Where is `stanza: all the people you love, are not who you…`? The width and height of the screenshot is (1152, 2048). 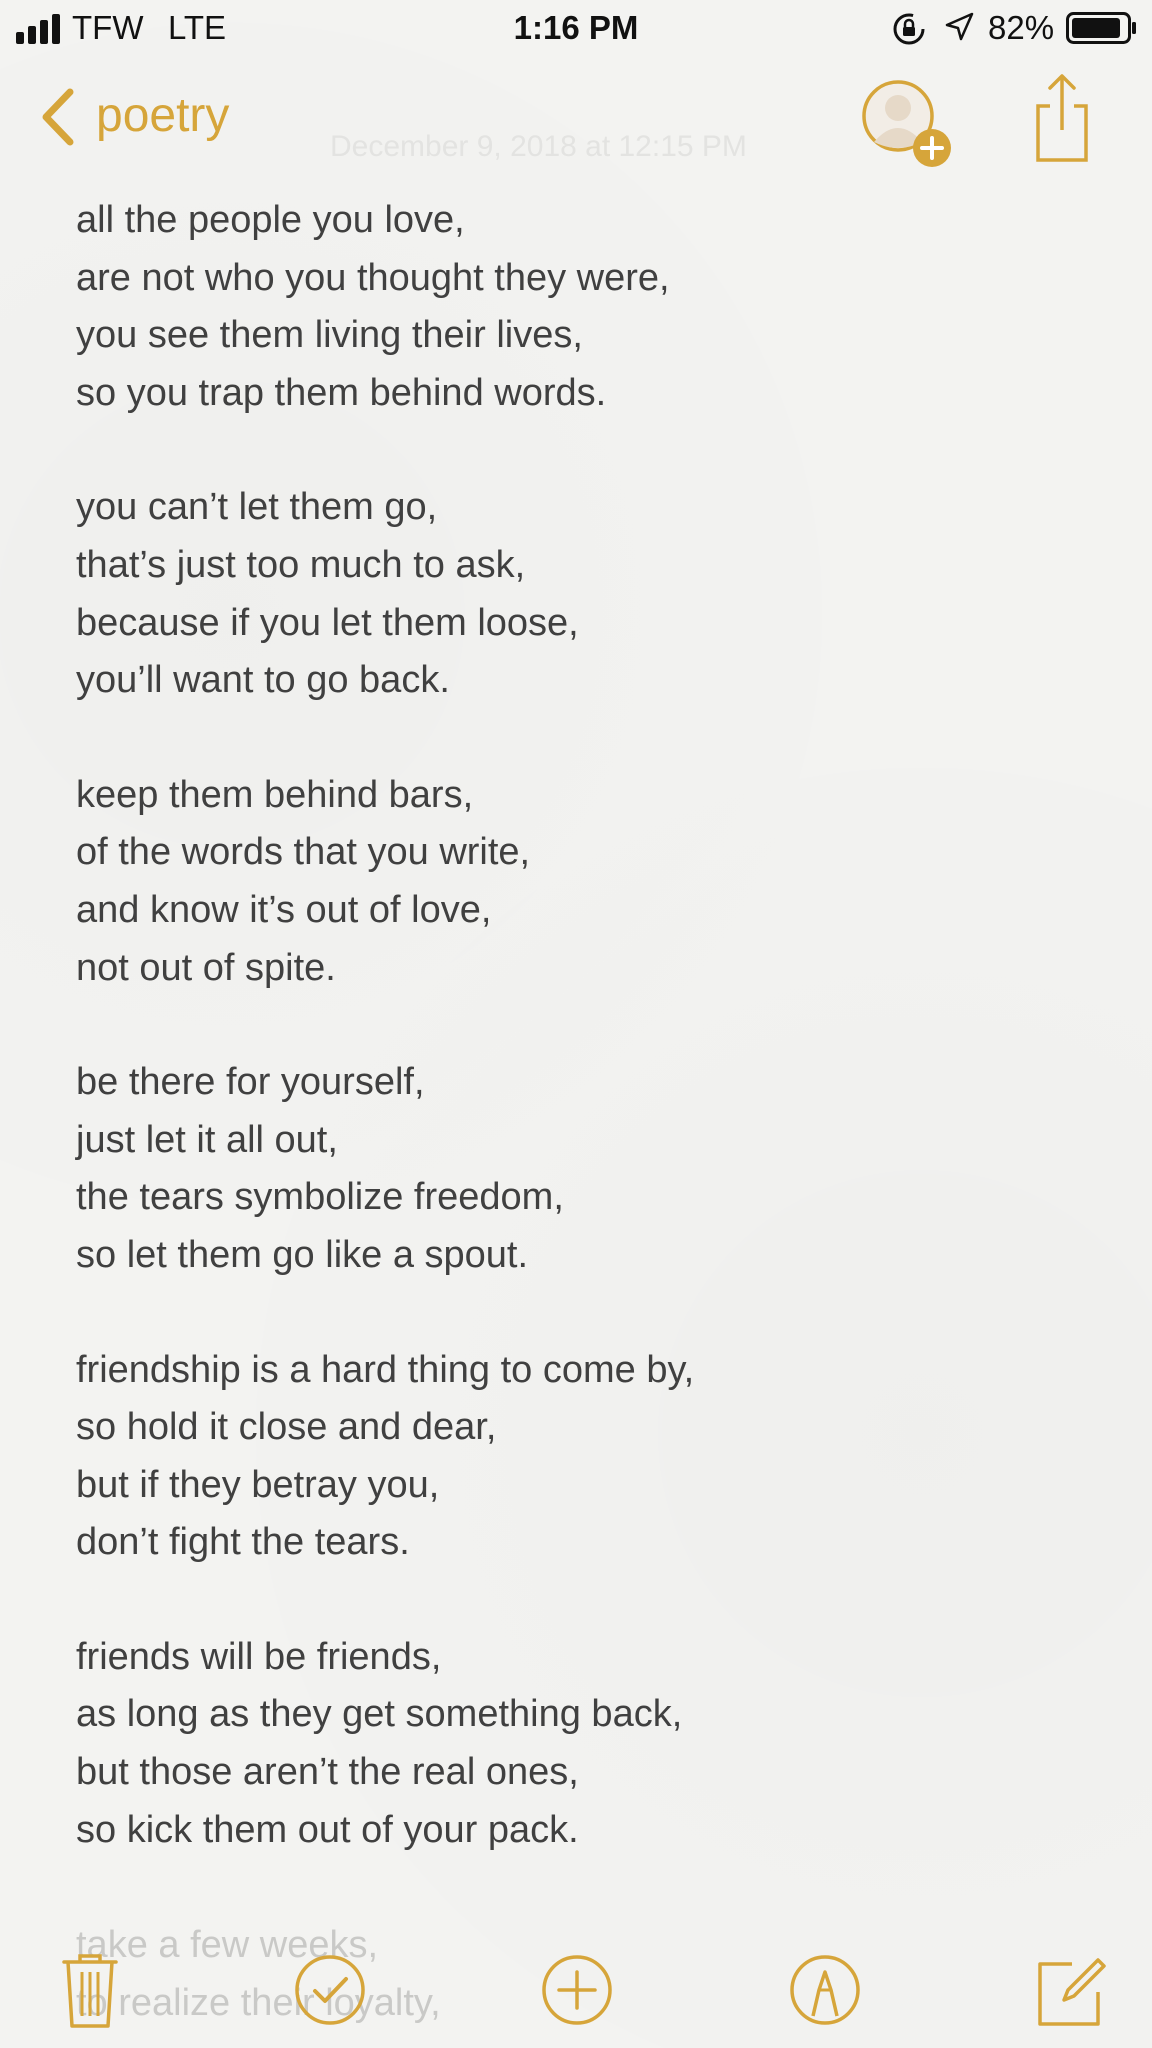 stanza: all the people you love, are not who you… is located at coordinates (576, 307).